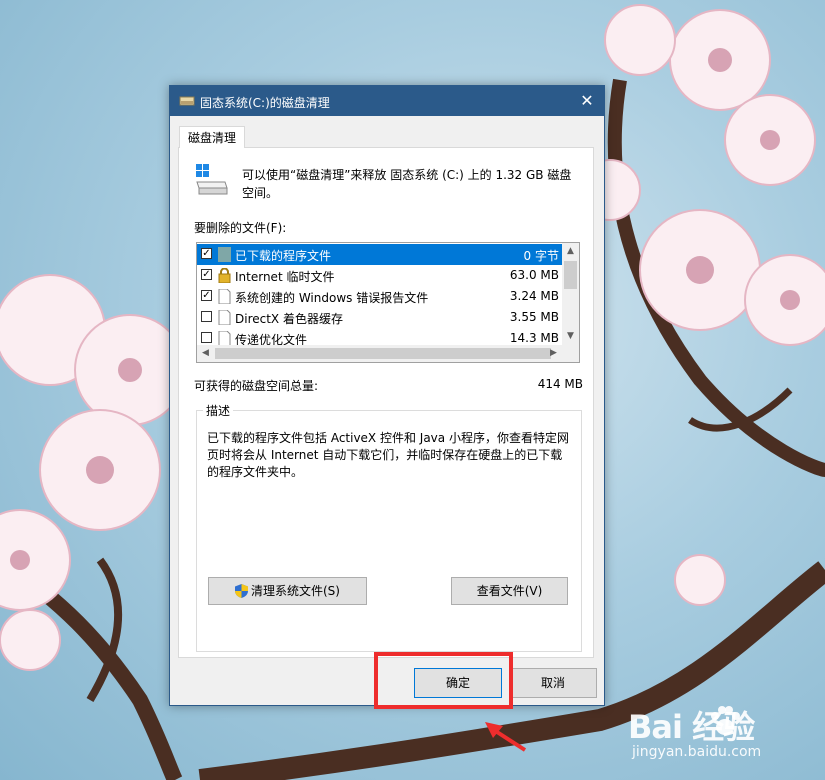  Describe the element at coordinates (218, 410) in the screenshot. I see `description-legend: 描述` at that location.